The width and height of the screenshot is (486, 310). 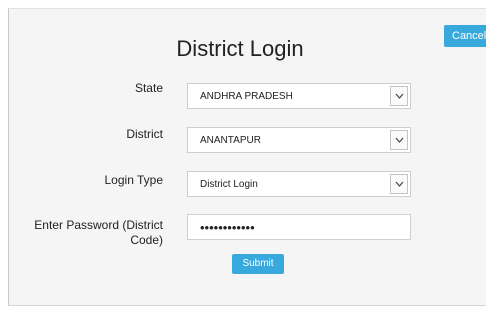 What do you see at coordinates (146, 240) in the screenshot?
I see `password-label-line2: Code)` at bounding box center [146, 240].